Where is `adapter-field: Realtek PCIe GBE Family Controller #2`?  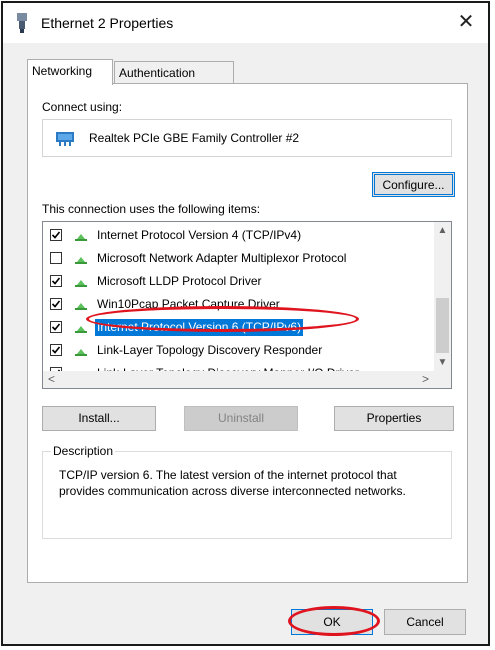 adapter-field: Realtek PCIe GBE Family Controller #2 is located at coordinates (247, 138).